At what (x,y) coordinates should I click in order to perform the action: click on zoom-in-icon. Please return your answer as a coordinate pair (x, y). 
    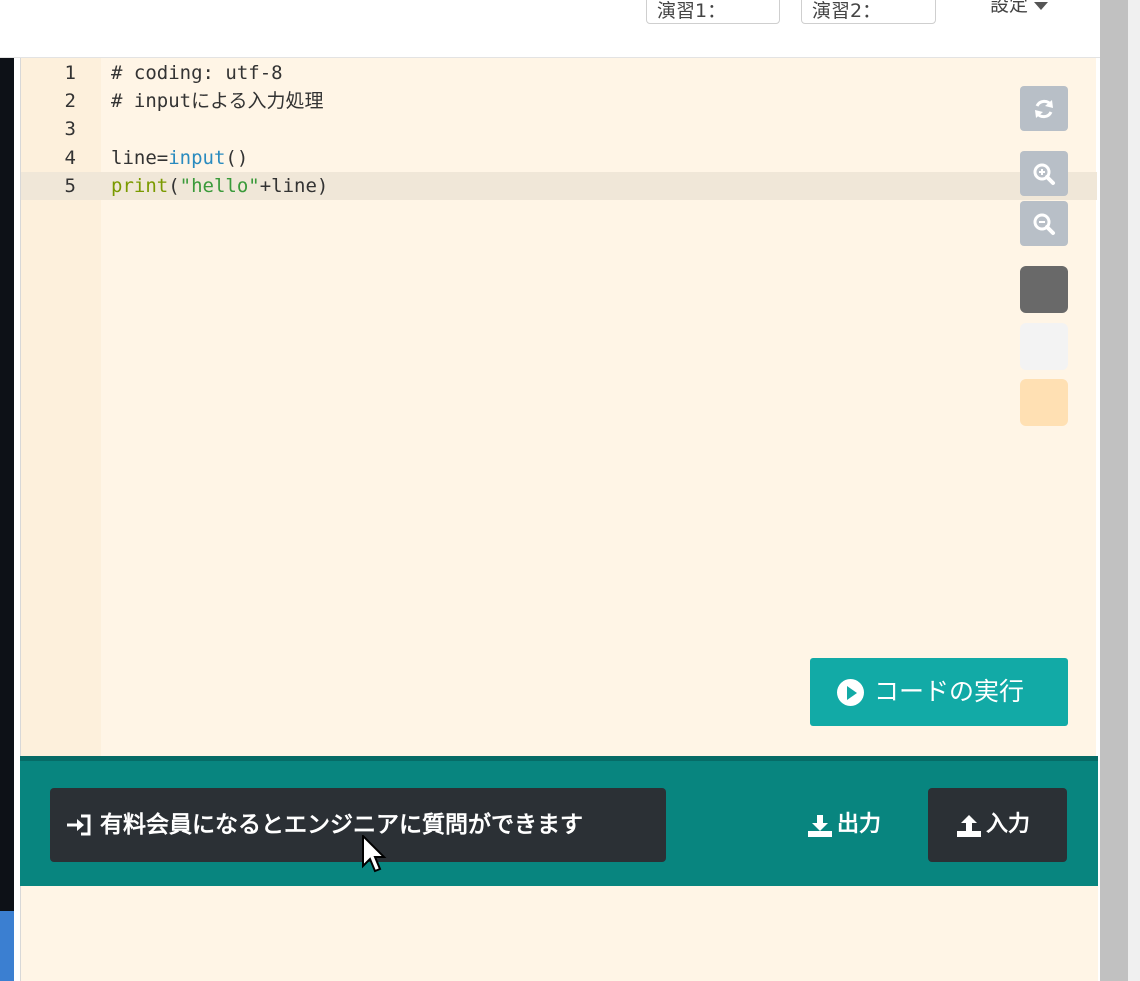
    Looking at the image, I should click on (1044, 174).